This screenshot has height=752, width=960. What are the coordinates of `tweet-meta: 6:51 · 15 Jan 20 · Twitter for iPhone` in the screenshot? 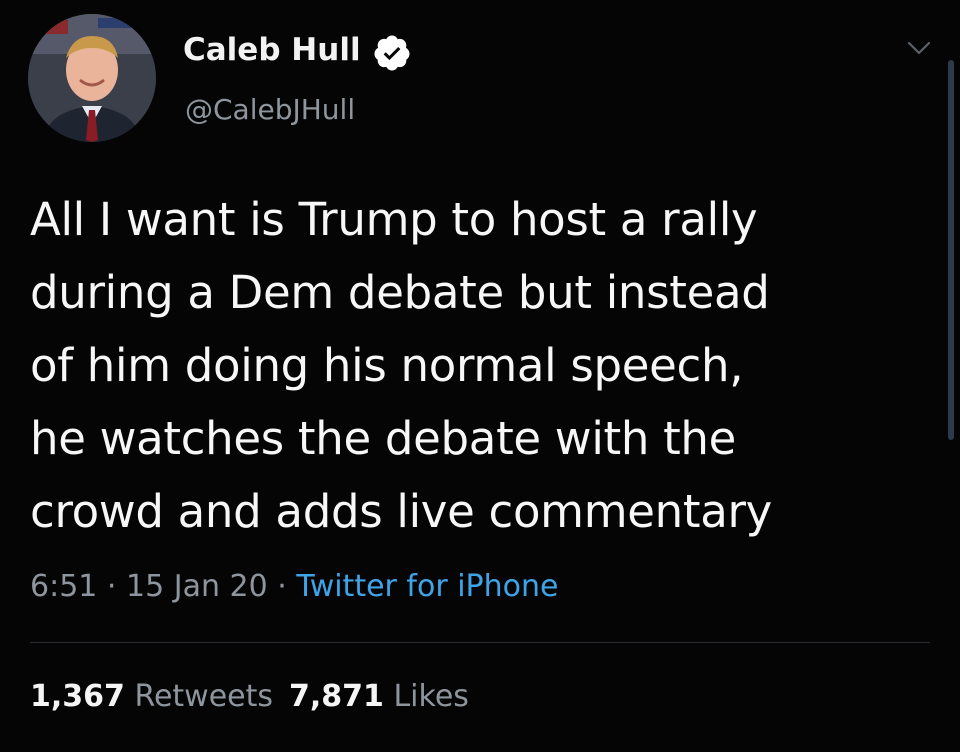 It's located at (294, 587).